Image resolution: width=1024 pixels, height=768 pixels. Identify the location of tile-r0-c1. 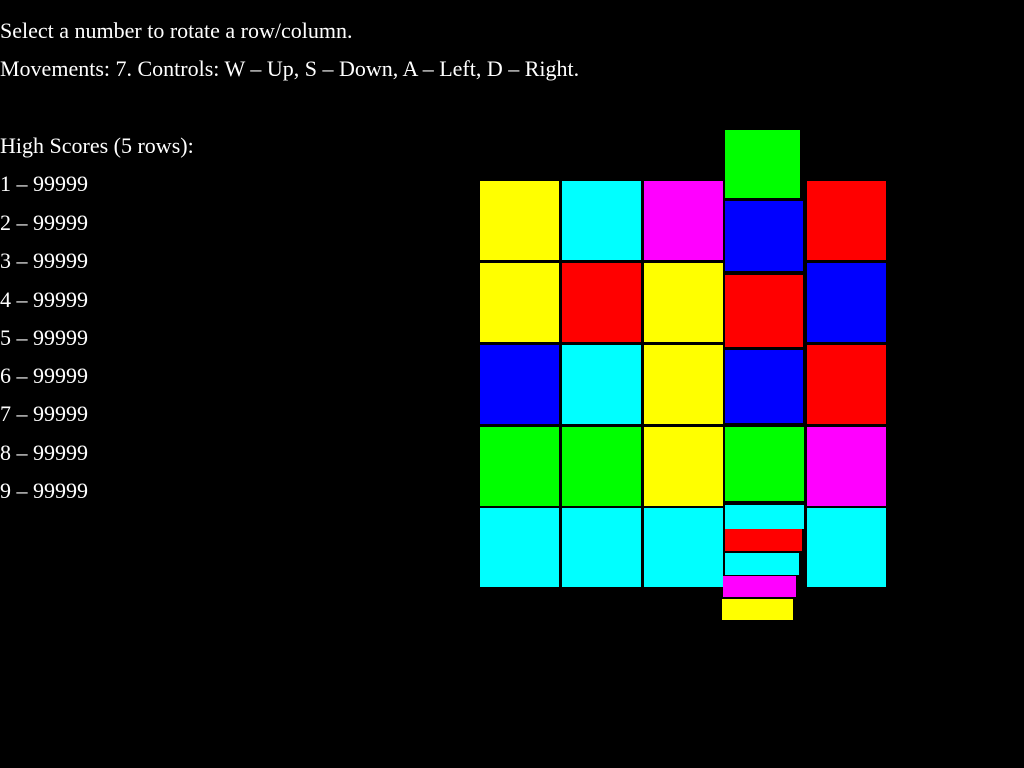
(601, 220).